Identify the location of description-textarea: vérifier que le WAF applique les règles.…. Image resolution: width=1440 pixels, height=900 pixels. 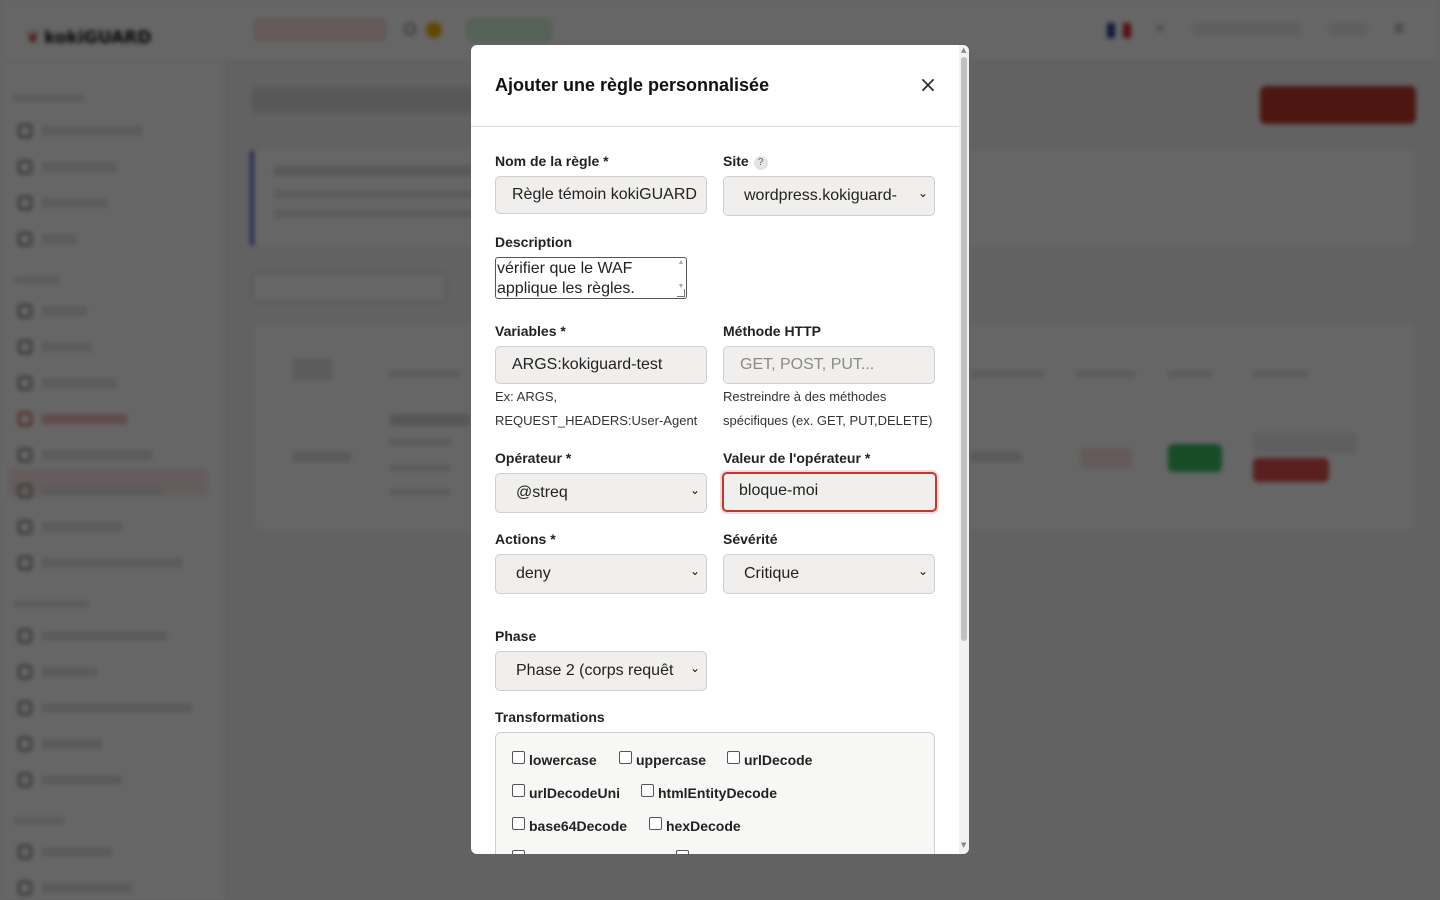
(591, 278).